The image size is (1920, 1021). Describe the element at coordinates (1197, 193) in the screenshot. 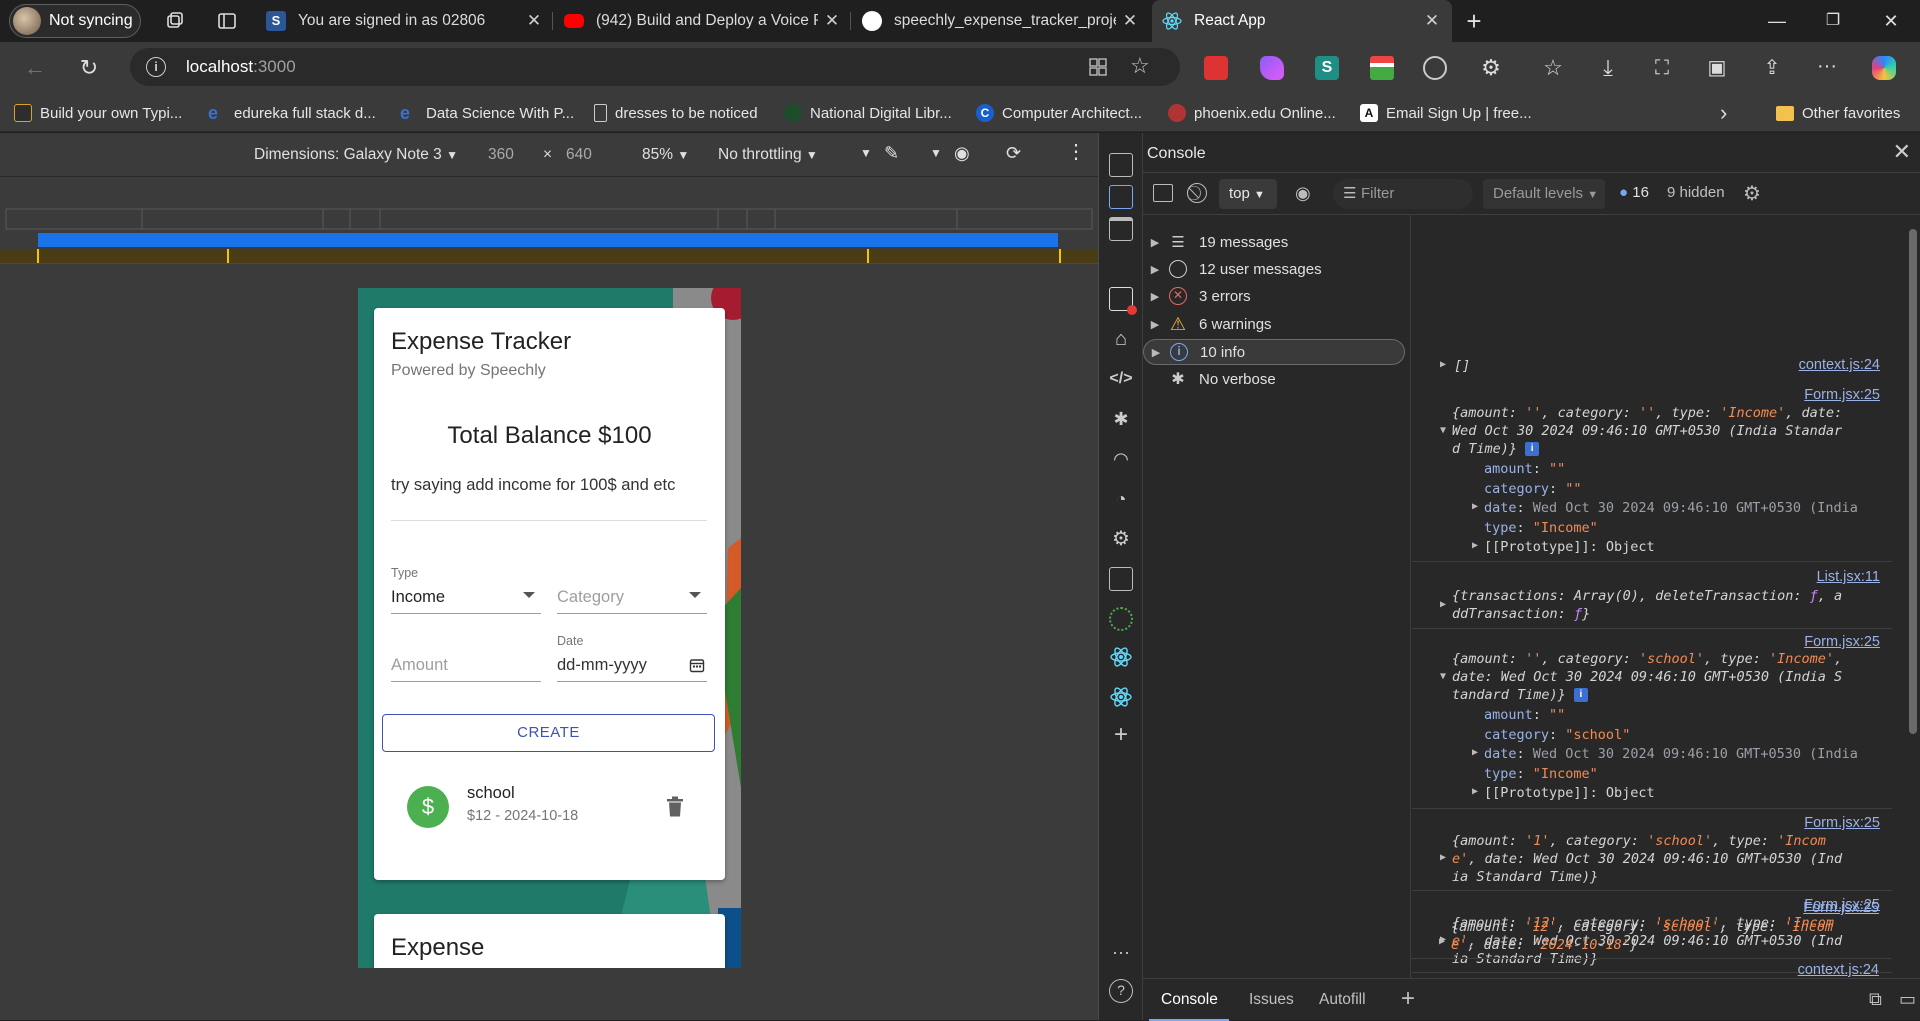

I see `clear-console-icon: ⃠` at that location.